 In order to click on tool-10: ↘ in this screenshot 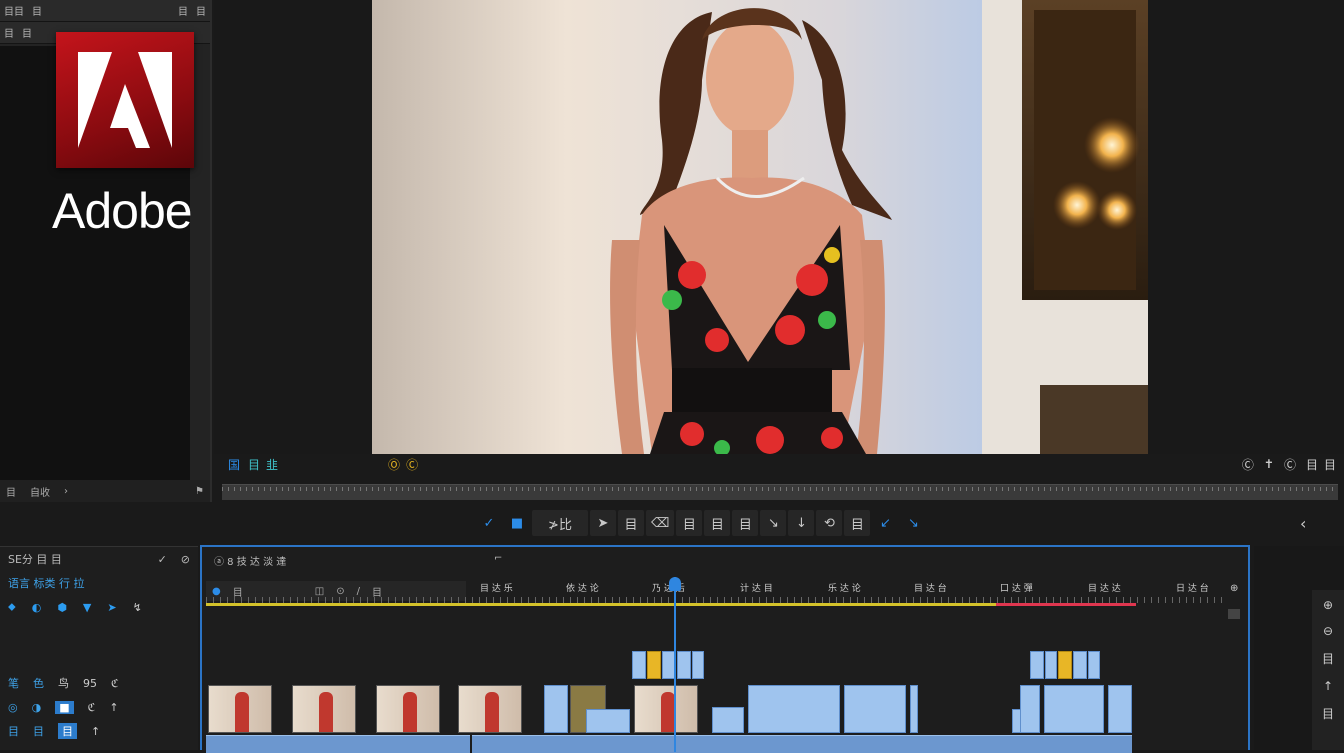, I will do `click(773, 523)`.